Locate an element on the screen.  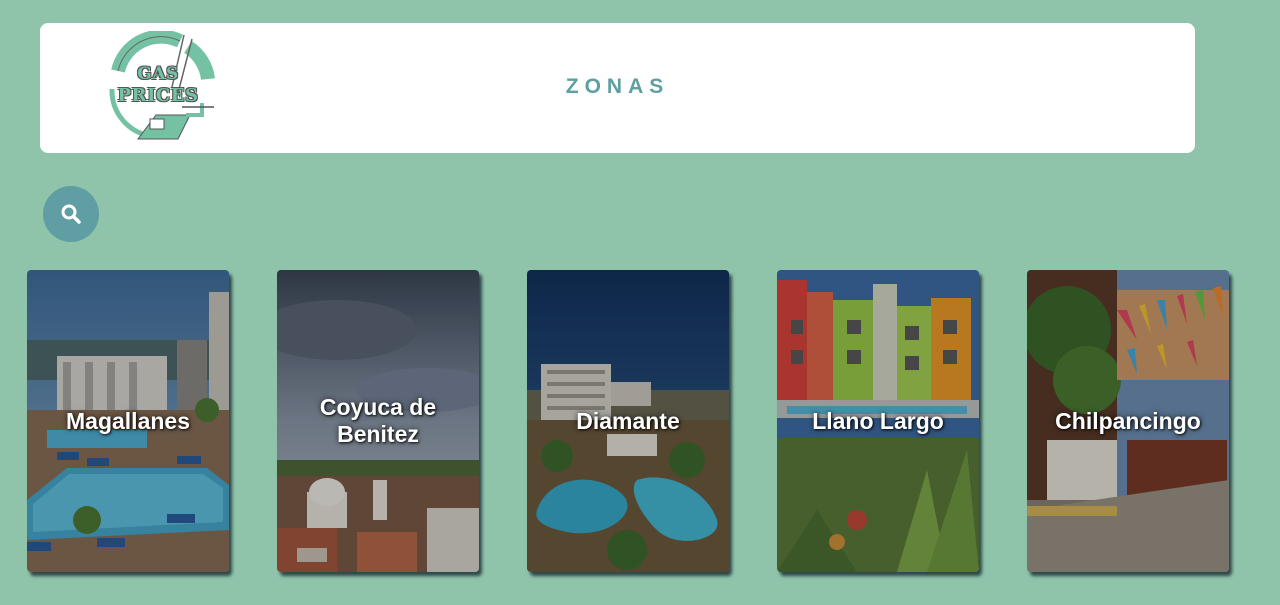
search-button is located at coordinates (71, 214).